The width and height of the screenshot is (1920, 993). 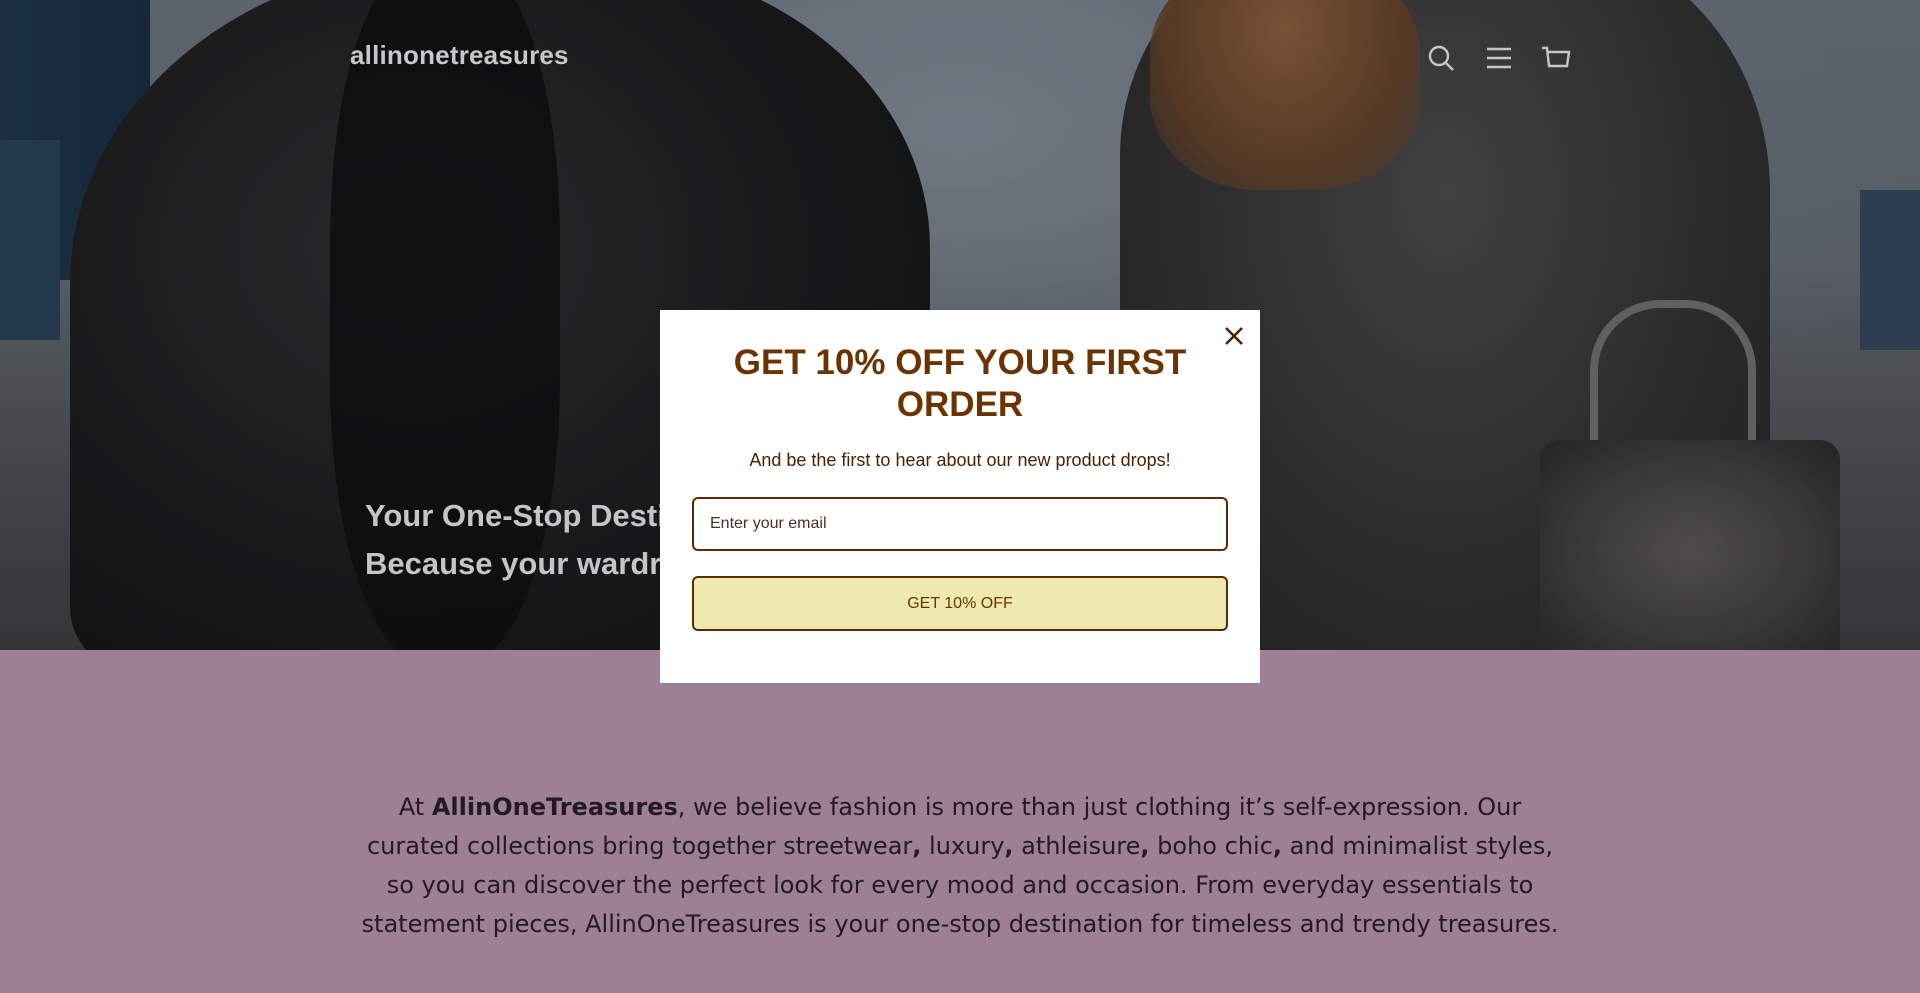 I want to click on hero-tagline-line-2: Because your wardrobe deserves it all., so click(x=525, y=563).